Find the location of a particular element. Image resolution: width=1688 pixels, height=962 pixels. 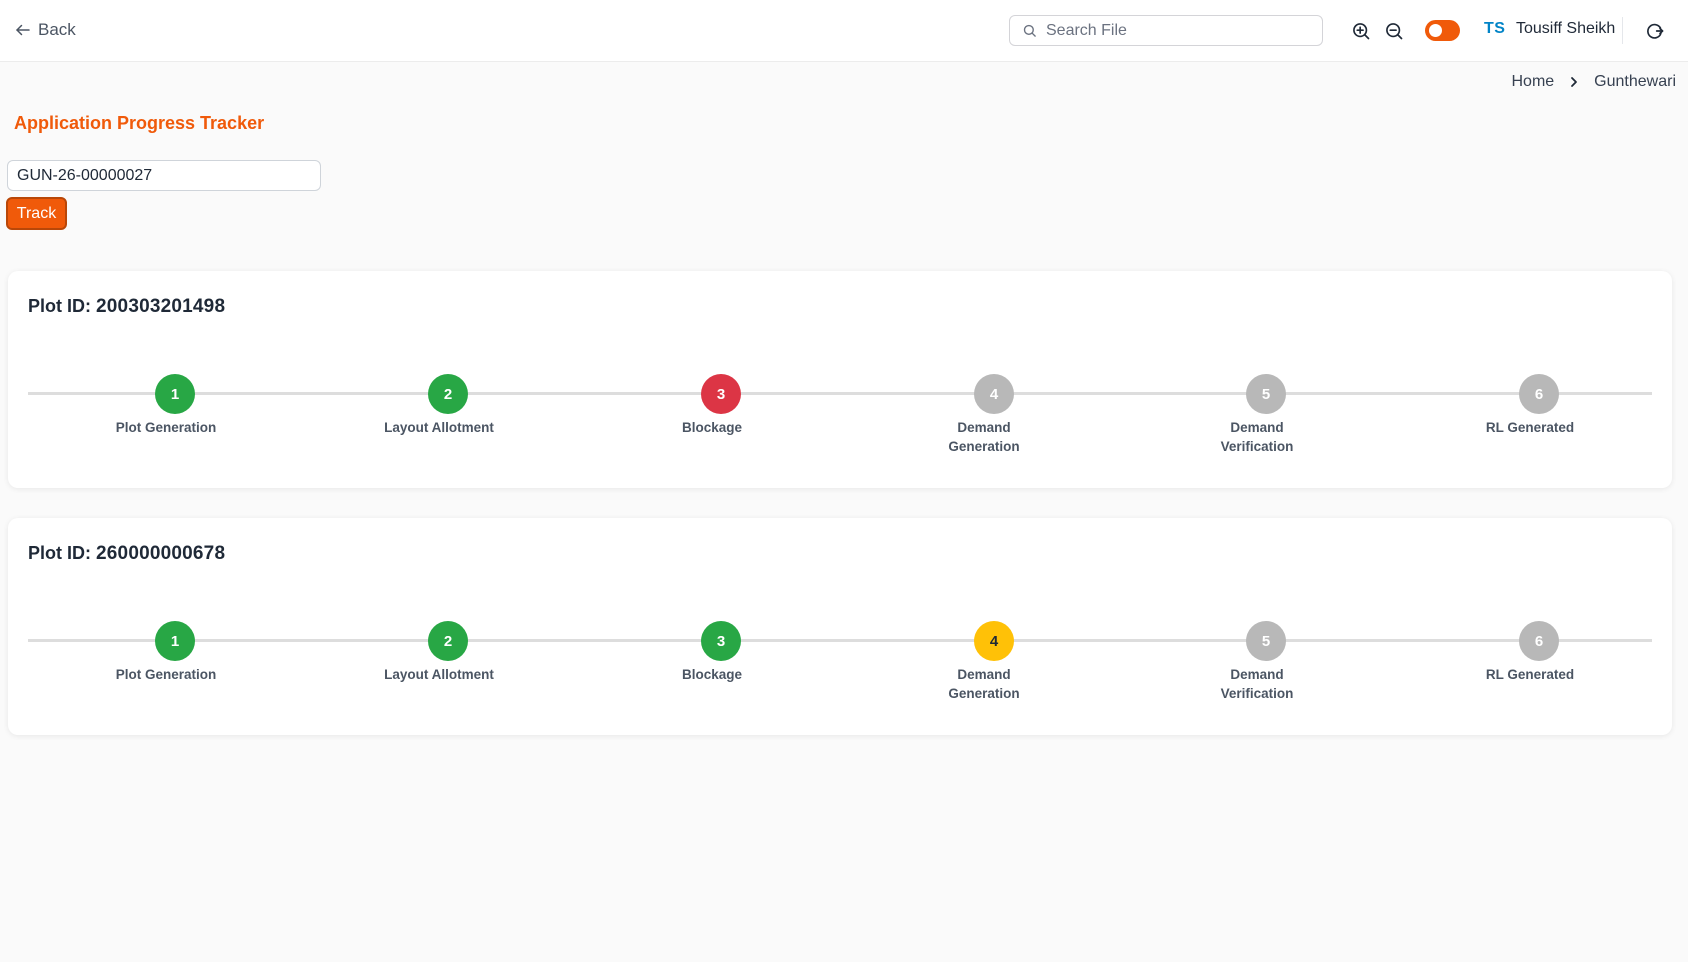

zoom-out-icon is located at coordinates (1394, 31).